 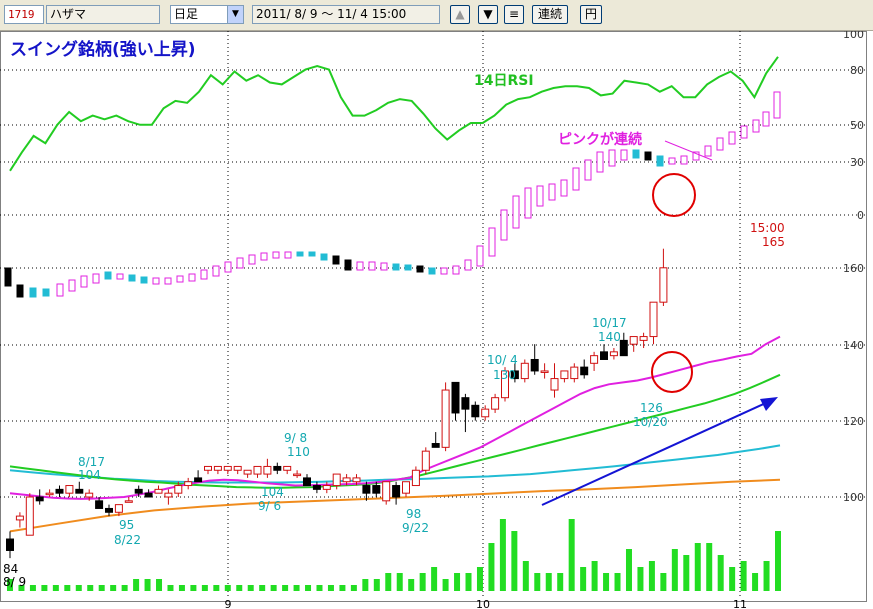 What do you see at coordinates (346, 14) in the screenshot?
I see `date-range-field: 2011/ 8/ 9 〜 11/ 4 15:00` at bounding box center [346, 14].